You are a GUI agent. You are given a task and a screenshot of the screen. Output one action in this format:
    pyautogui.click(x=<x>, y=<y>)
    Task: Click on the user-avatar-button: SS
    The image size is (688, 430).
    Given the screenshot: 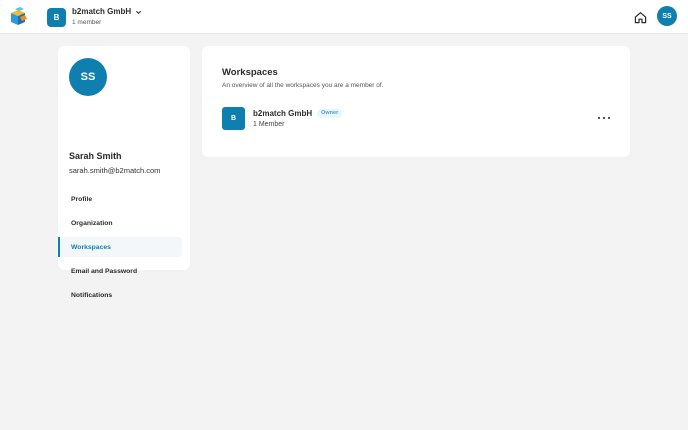 What is the action you would take?
    pyautogui.click(x=667, y=16)
    